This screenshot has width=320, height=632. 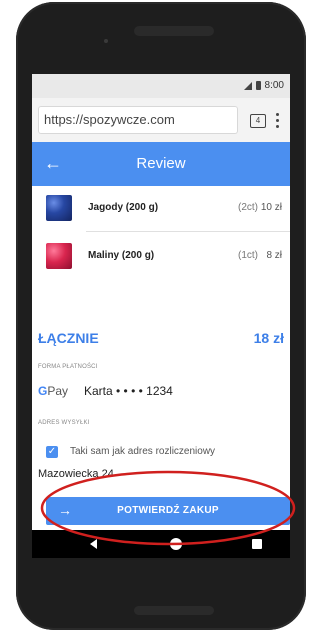 What do you see at coordinates (121, 255) in the screenshot?
I see `item-name: Maliny (200 g)` at bounding box center [121, 255].